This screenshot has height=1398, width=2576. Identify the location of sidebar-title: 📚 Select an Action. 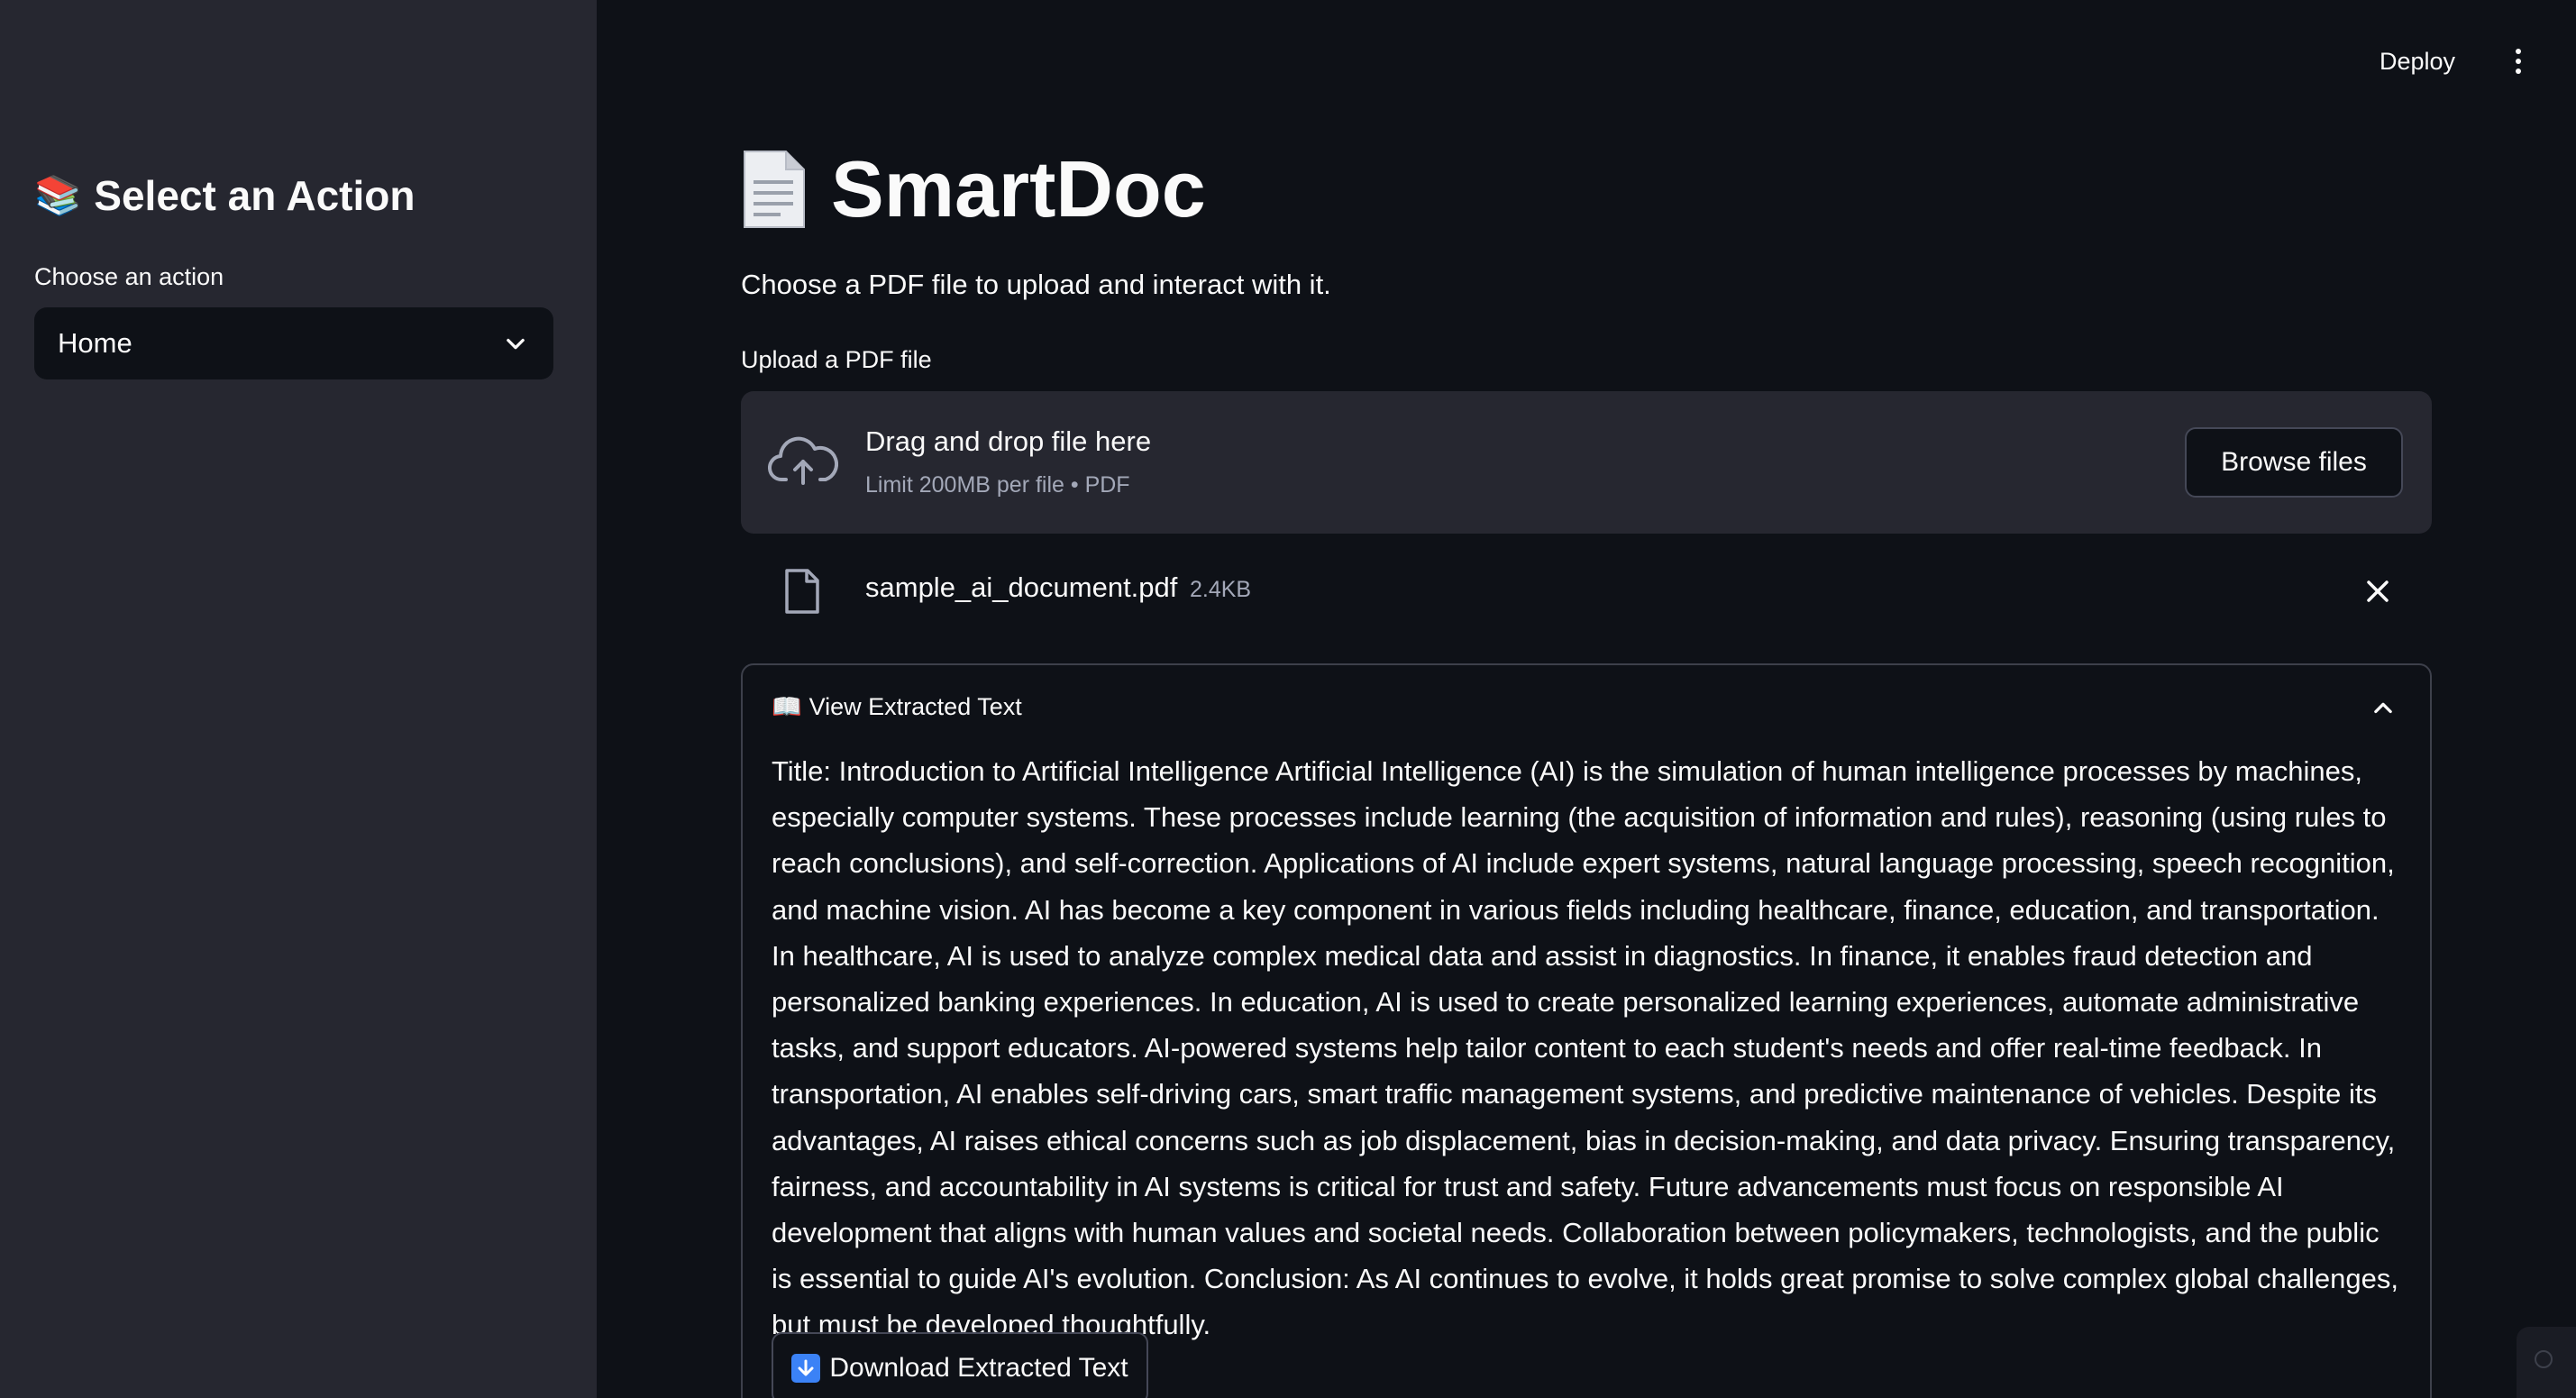
(224, 196).